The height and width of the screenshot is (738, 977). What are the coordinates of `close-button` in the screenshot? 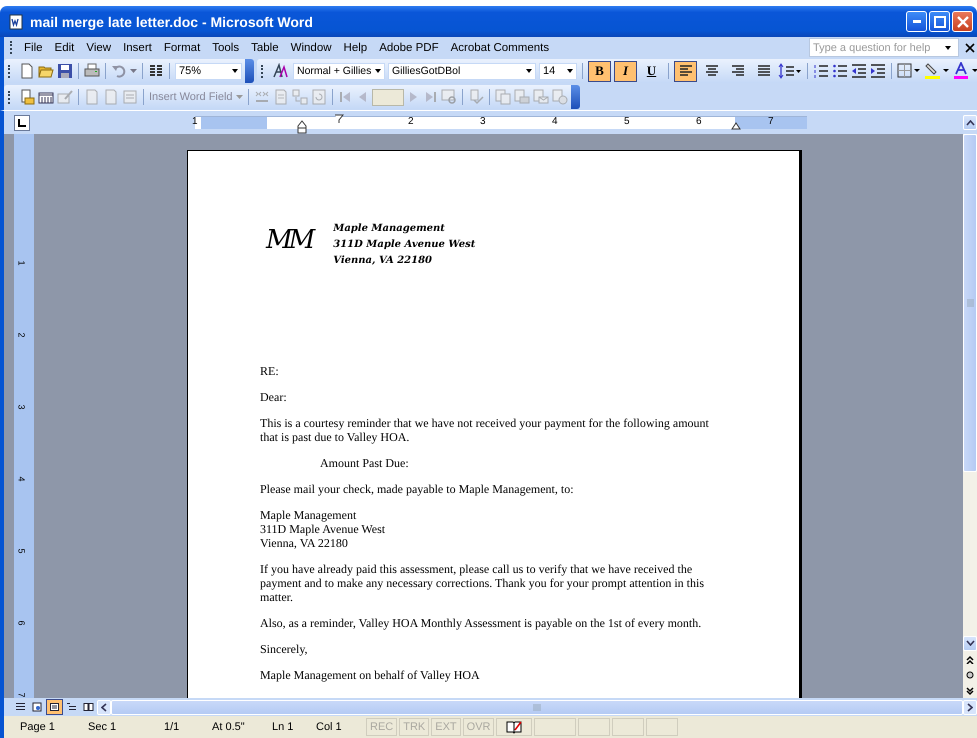 It's located at (962, 21).